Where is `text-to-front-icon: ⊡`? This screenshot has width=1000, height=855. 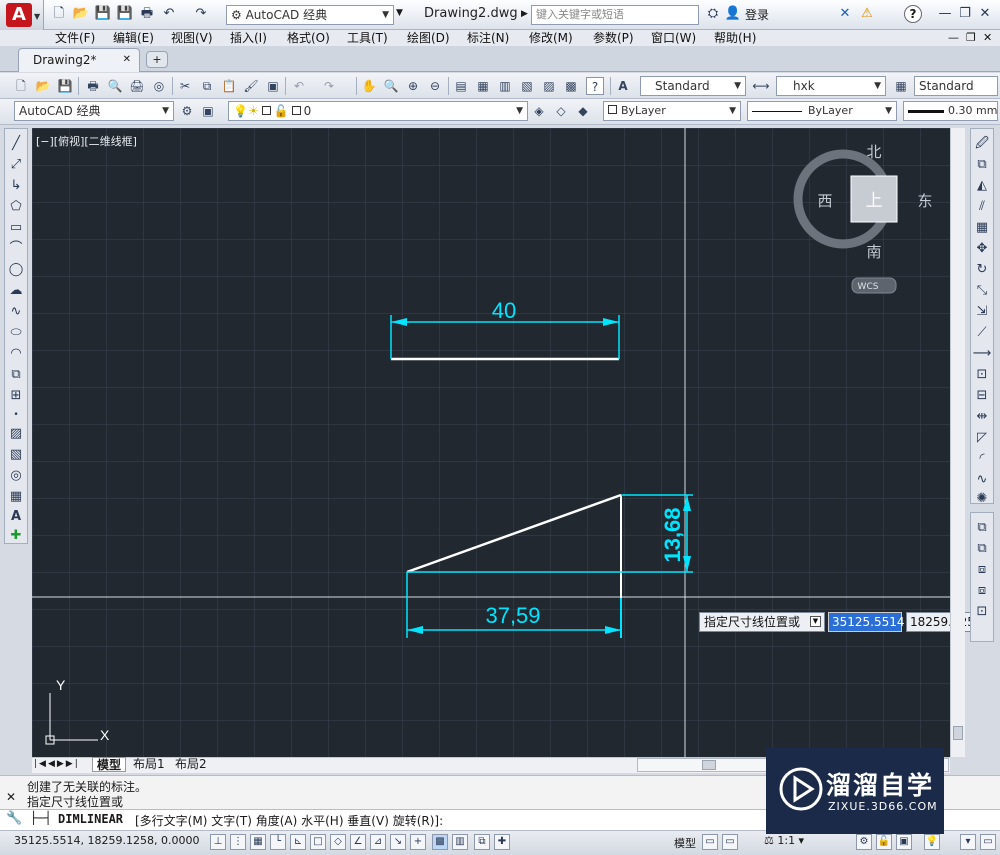 text-to-front-icon: ⊡ is located at coordinates (982, 612).